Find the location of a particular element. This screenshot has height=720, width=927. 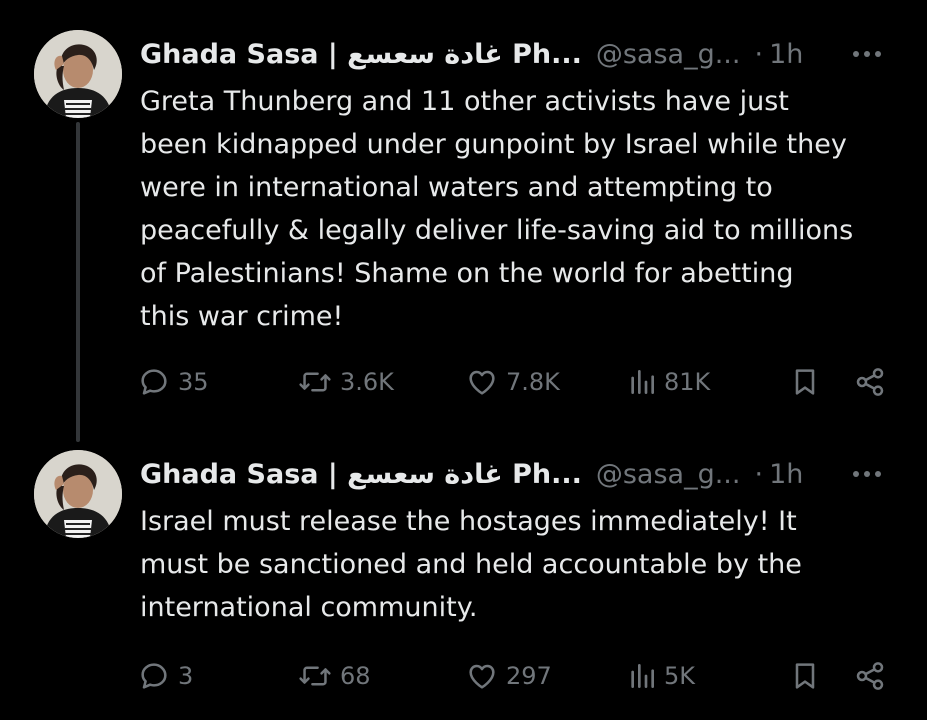

like-button: 297 is located at coordinates (509, 676).